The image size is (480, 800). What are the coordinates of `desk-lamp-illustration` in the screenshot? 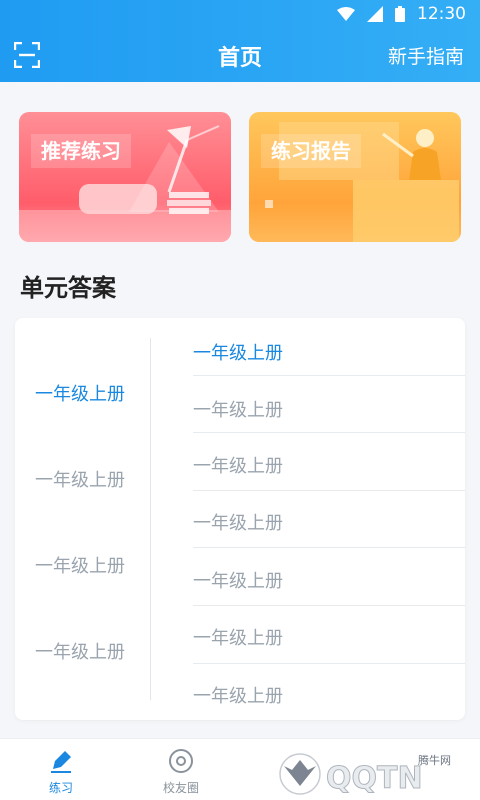 It's located at (125, 183).